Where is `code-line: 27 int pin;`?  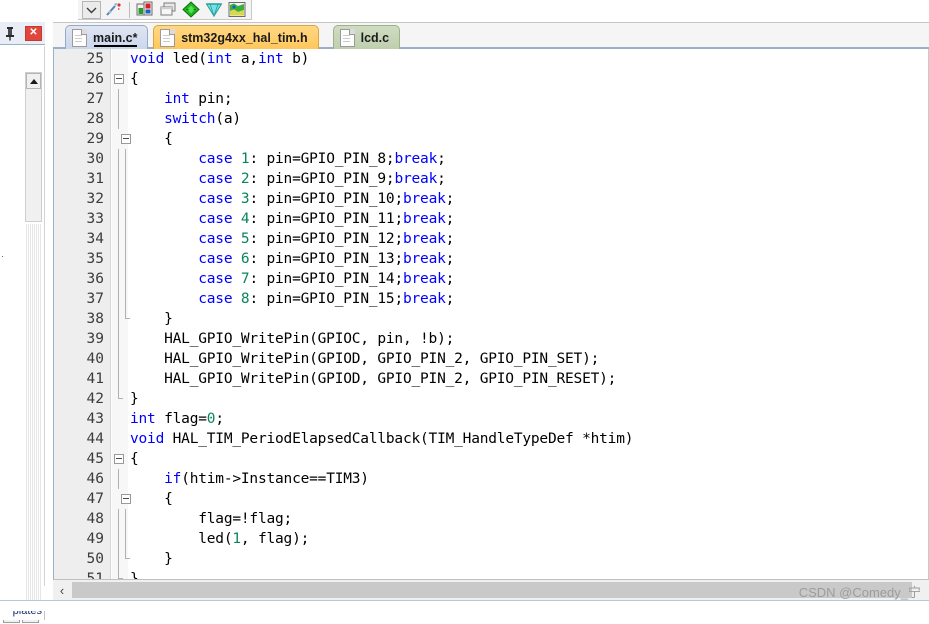
code-line: 27 int pin; is located at coordinates (491, 99).